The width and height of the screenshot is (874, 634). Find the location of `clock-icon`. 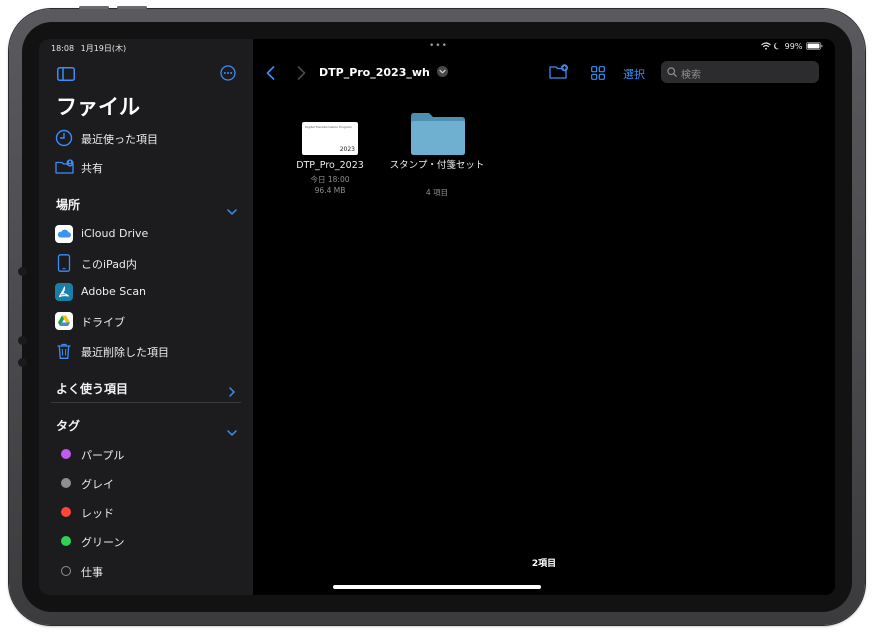

clock-icon is located at coordinates (64, 138).